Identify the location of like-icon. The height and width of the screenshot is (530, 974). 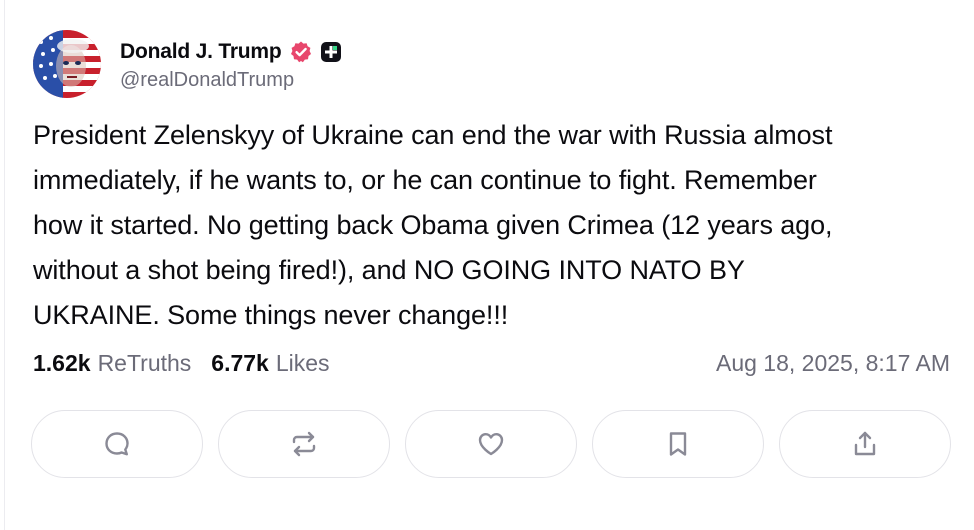
(491, 444).